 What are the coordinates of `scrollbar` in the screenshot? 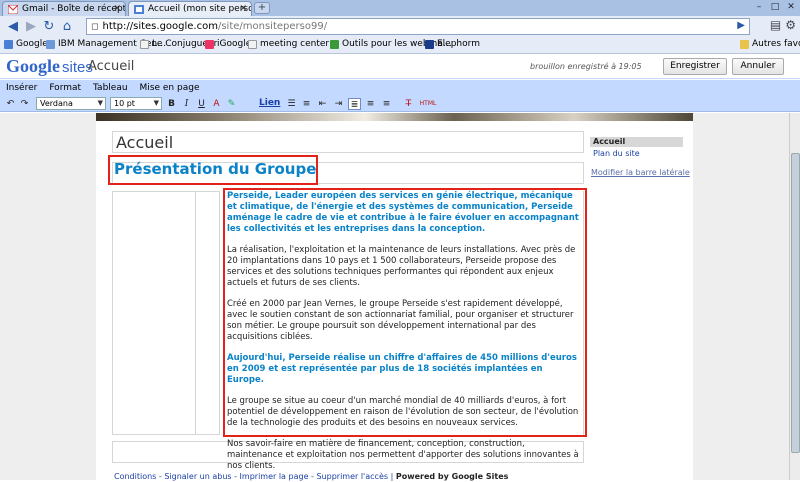 It's located at (794, 296).